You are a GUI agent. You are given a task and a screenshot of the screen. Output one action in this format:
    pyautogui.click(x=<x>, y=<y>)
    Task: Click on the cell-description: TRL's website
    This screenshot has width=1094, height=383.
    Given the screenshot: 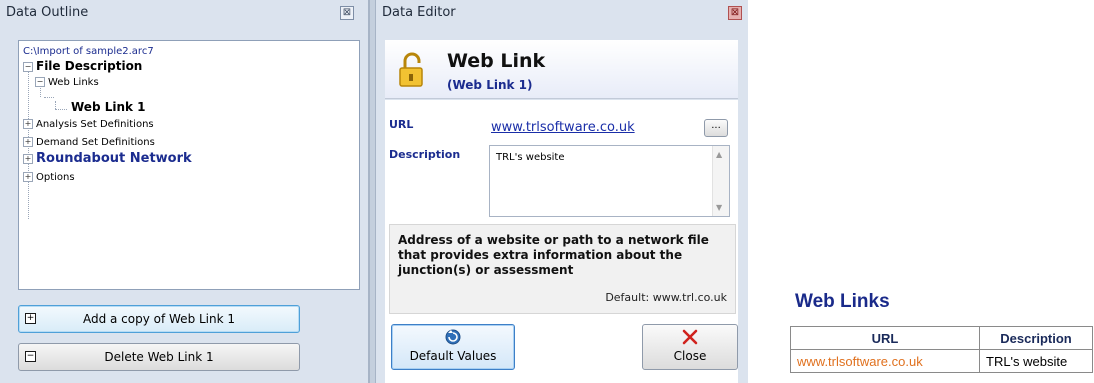 What is the action you would take?
    pyautogui.click(x=1036, y=361)
    